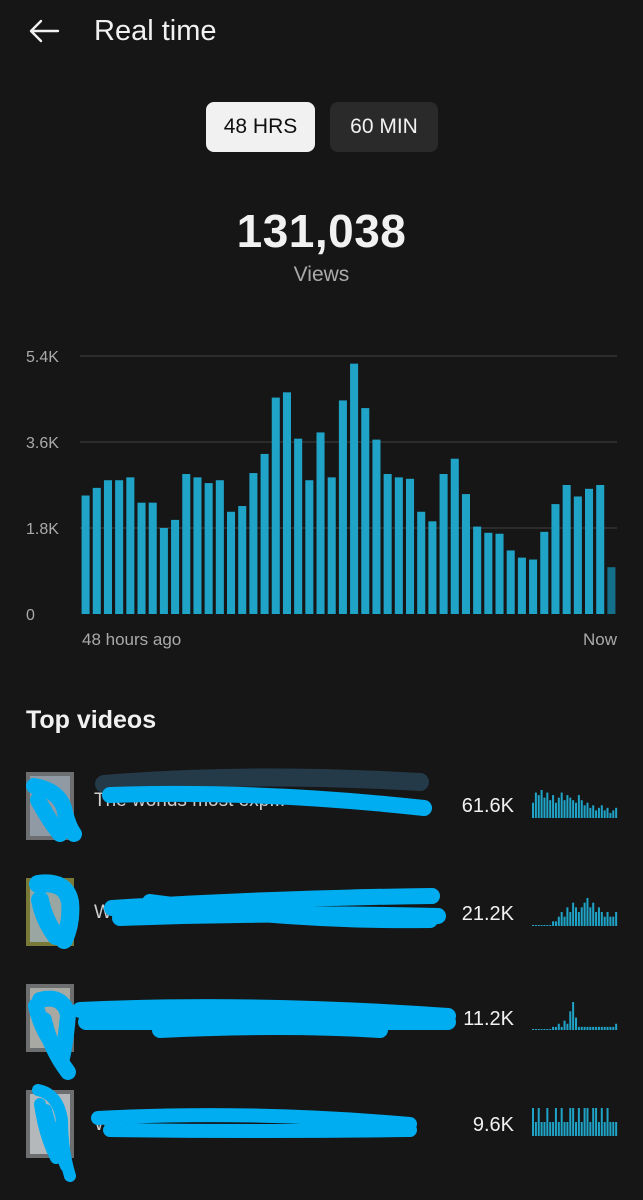 The image size is (643, 1200). Describe the element at coordinates (46, 31) in the screenshot. I see `back-button` at that location.